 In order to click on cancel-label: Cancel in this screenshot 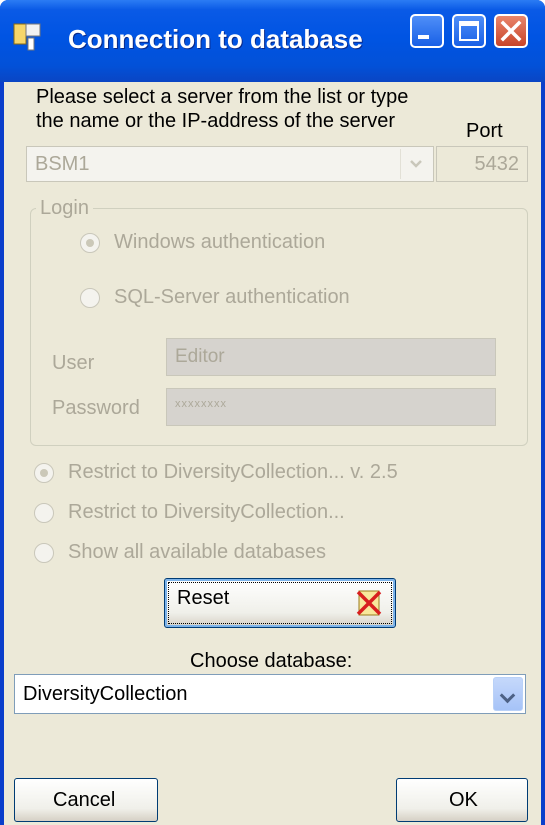, I will do `click(84, 800)`.